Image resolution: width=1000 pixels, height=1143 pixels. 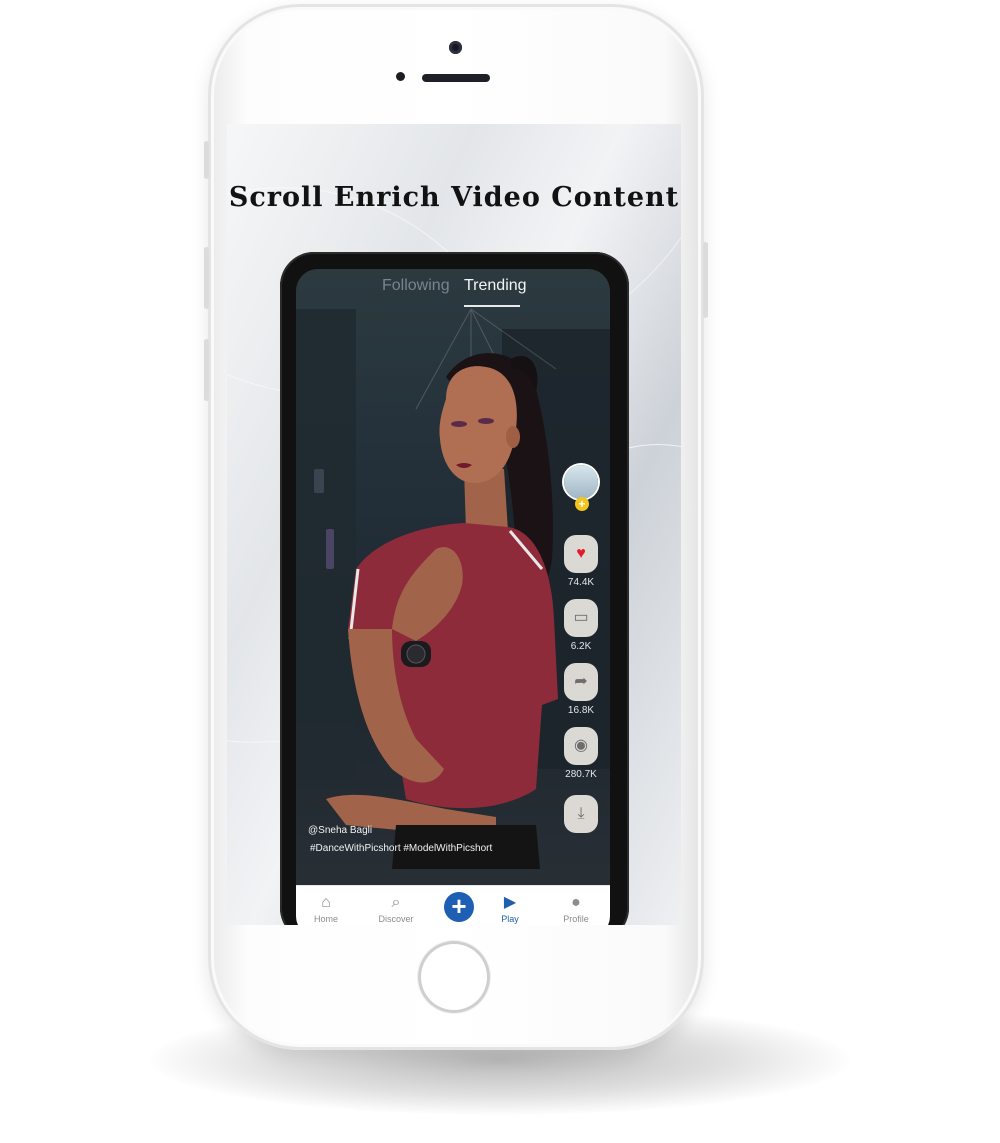 I want to click on like-button: ♥, so click(x=581, y=554).